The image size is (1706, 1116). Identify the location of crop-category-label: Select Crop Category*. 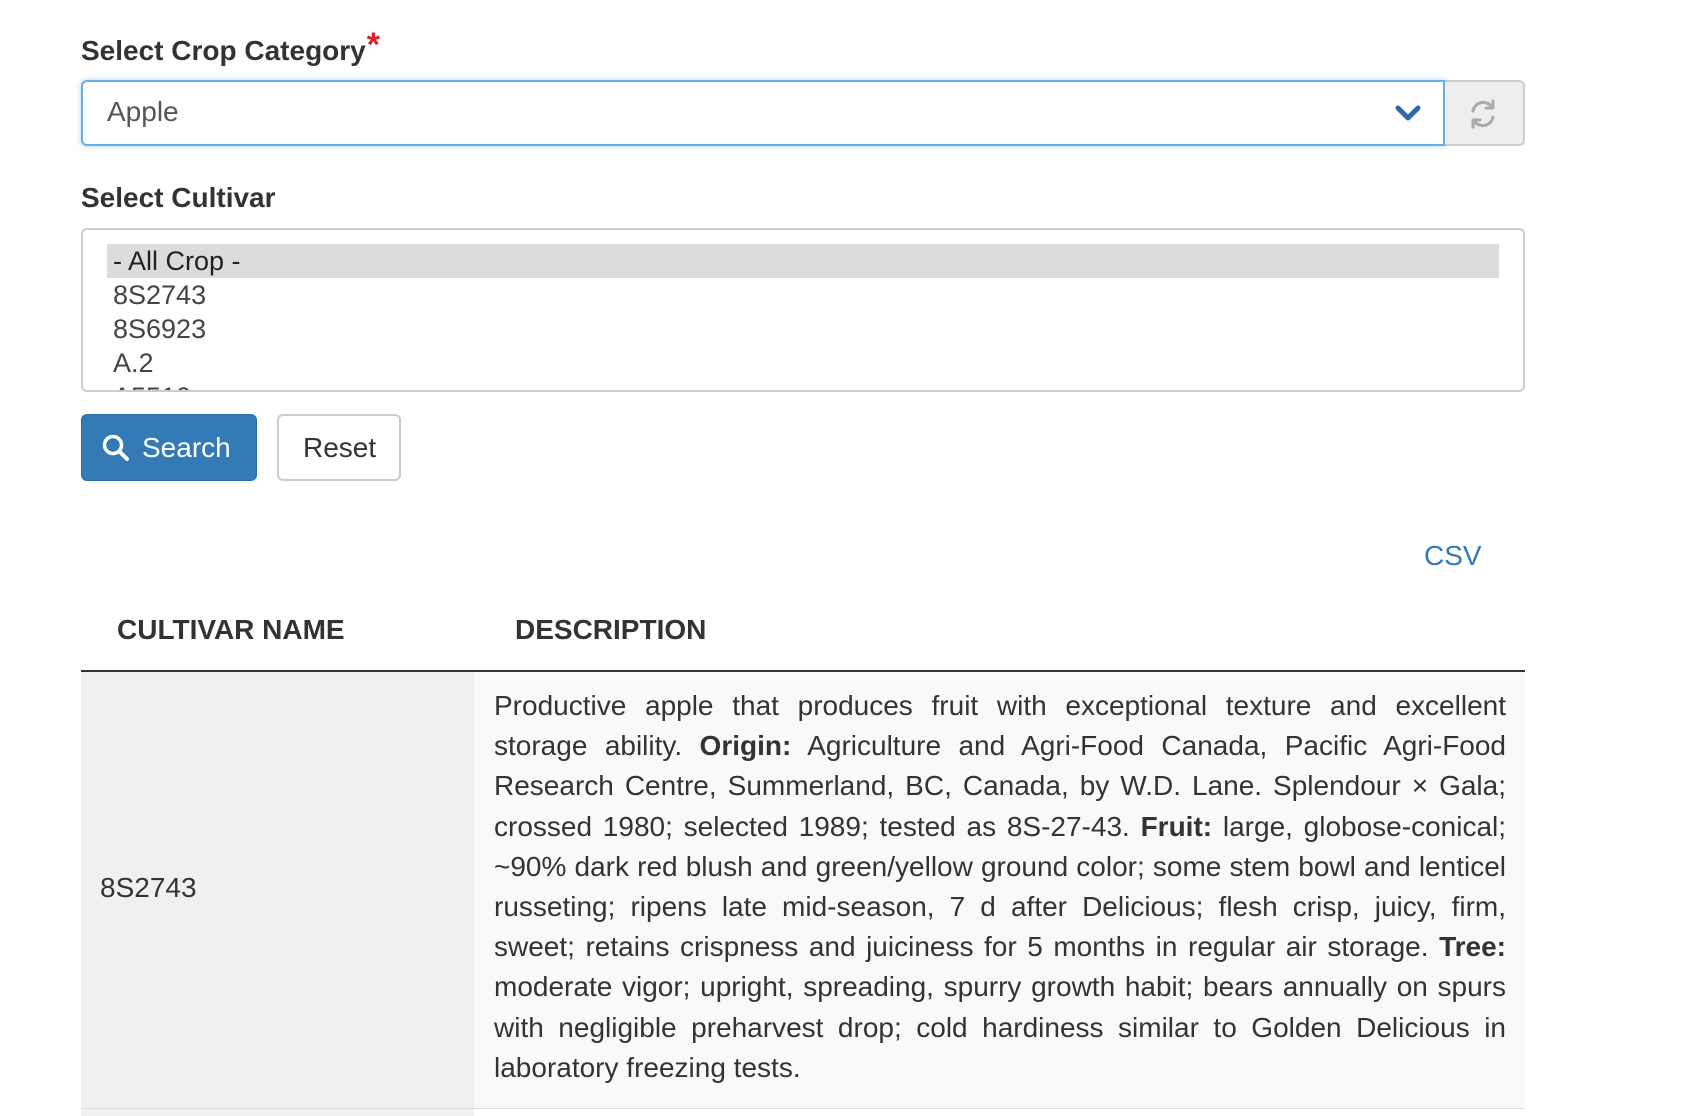
(230, 47).